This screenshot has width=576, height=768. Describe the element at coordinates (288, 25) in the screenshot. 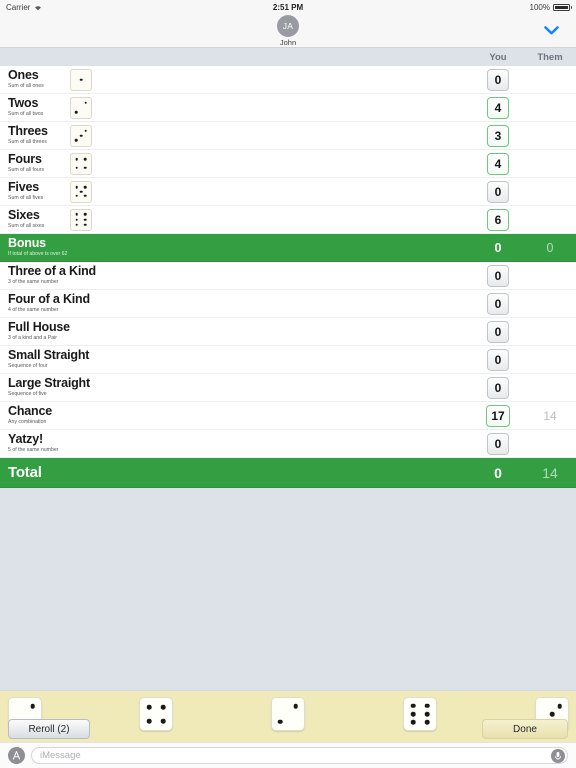

I see `avatar: JA` at that location.